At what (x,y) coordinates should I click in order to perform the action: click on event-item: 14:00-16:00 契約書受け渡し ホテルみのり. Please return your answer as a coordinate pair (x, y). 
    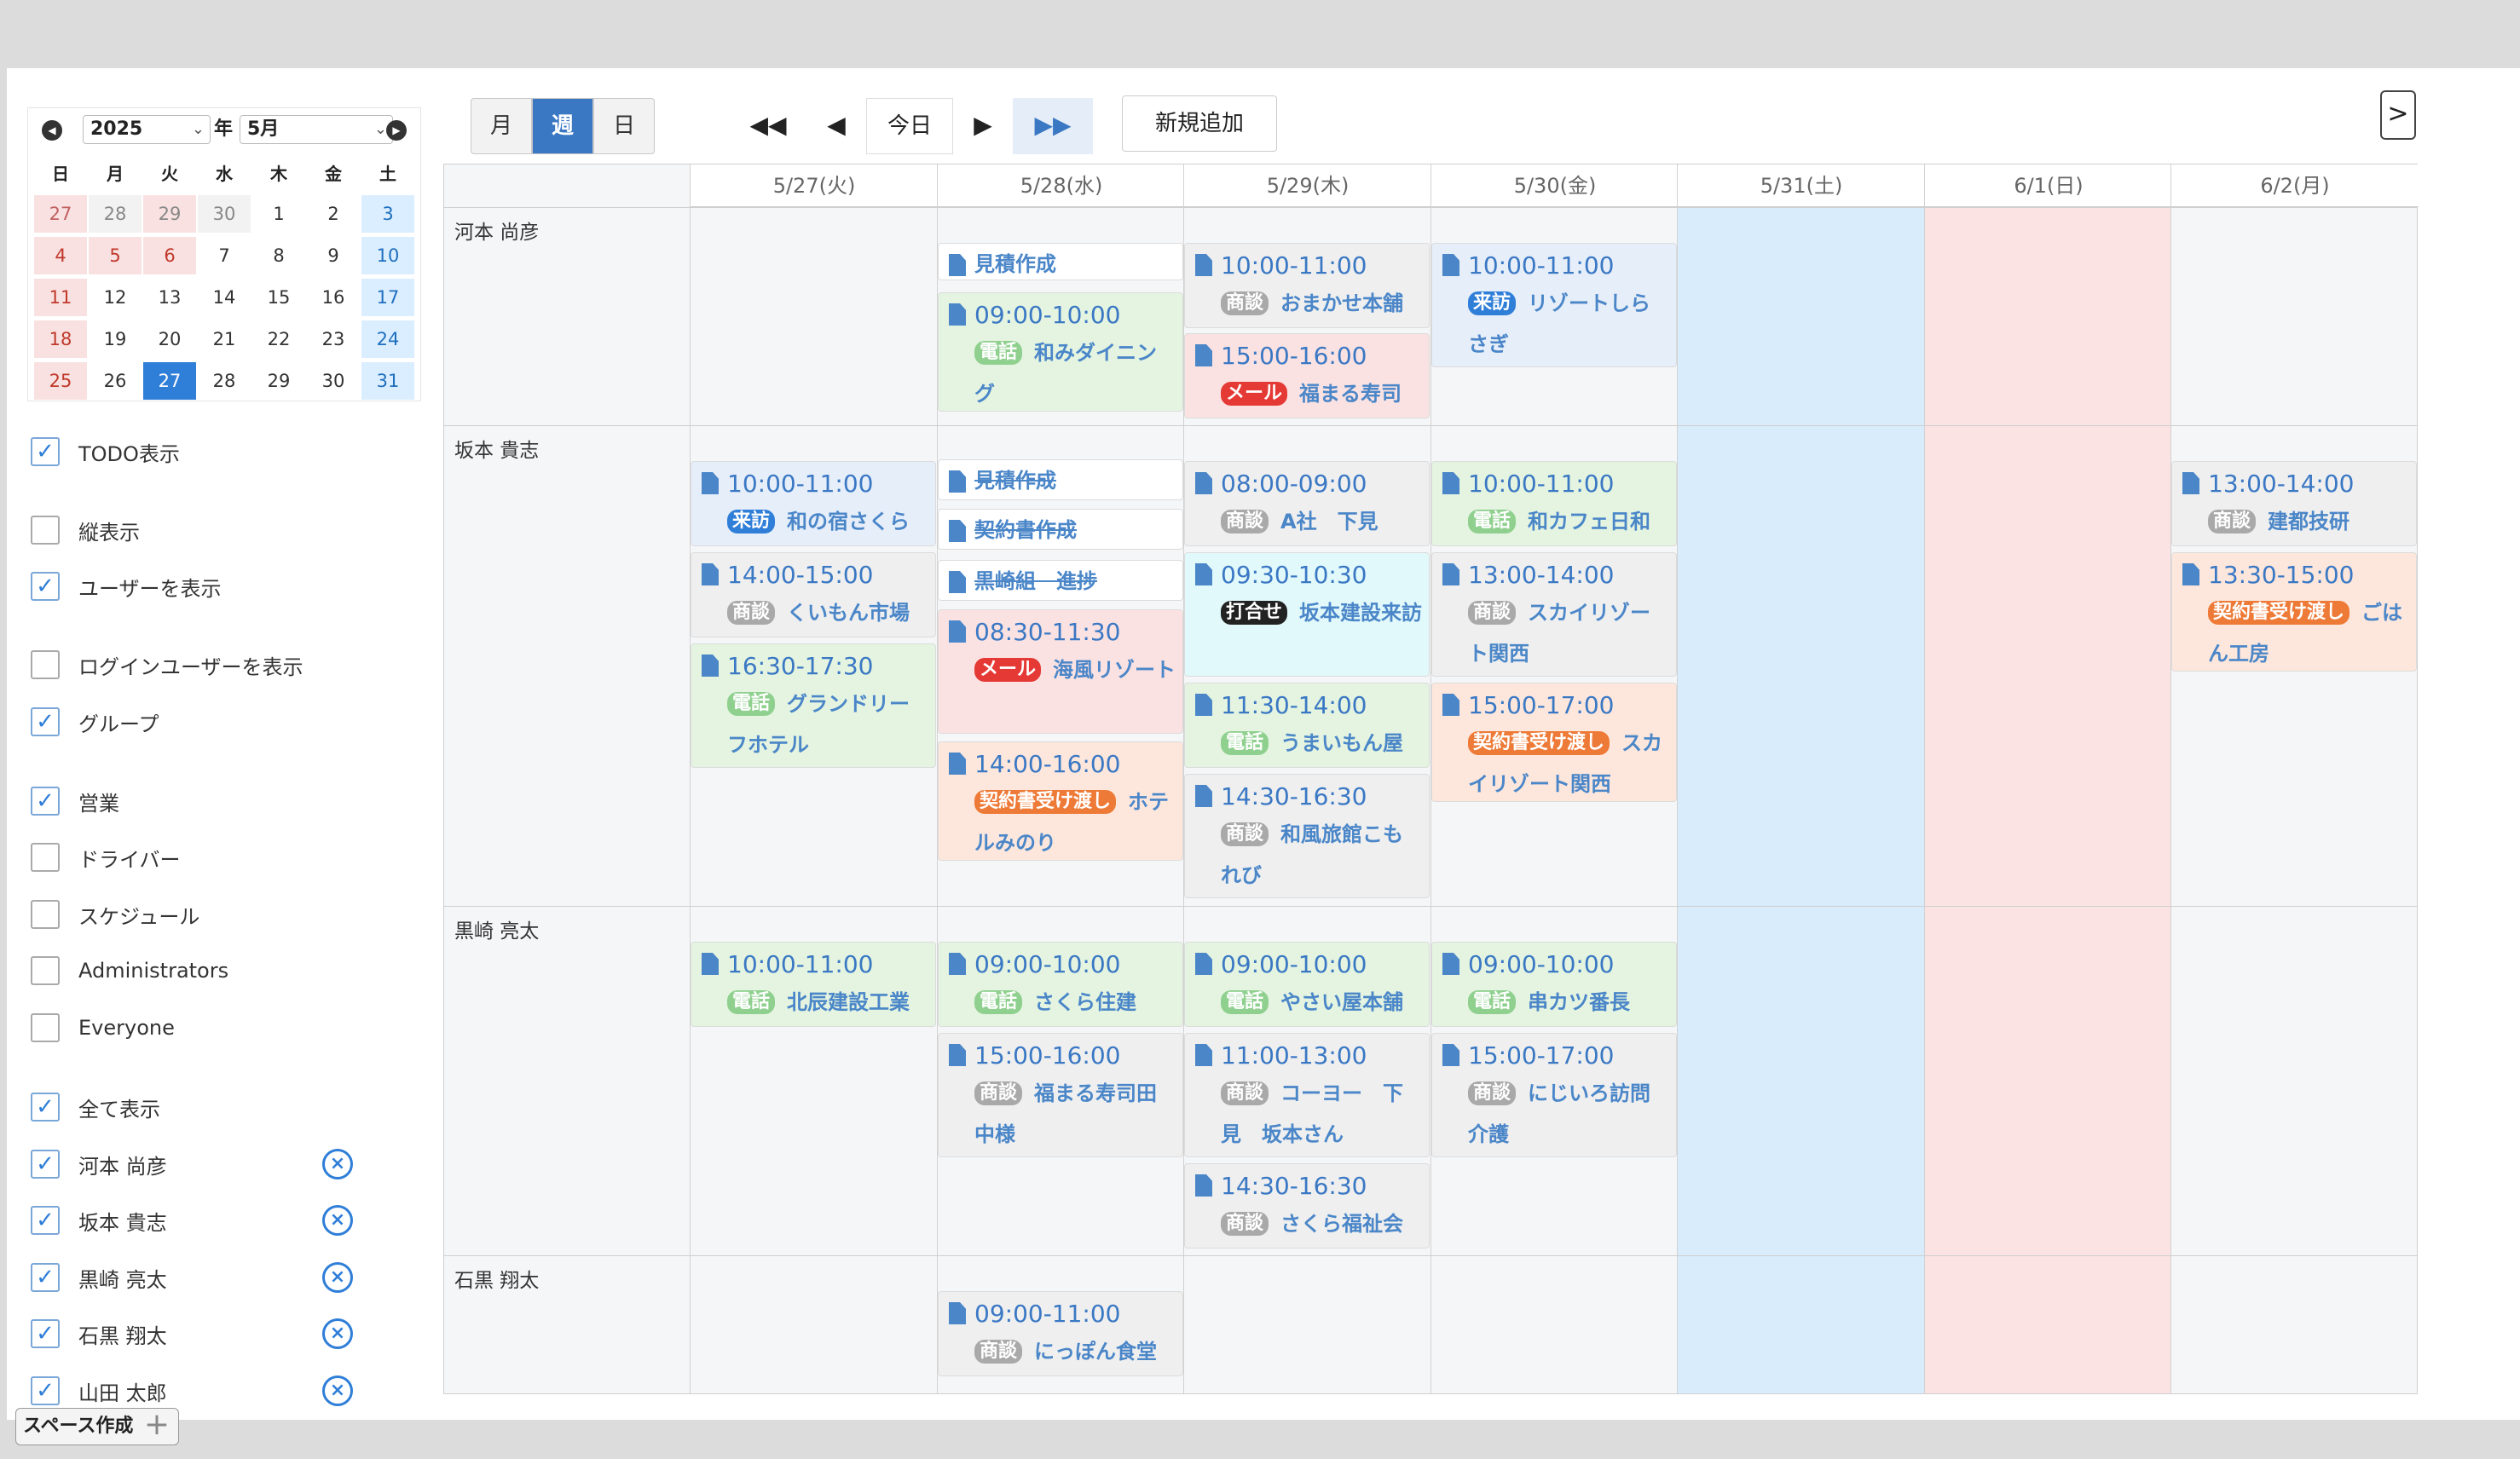
    Looking at the image, I should click on (1060, 801).